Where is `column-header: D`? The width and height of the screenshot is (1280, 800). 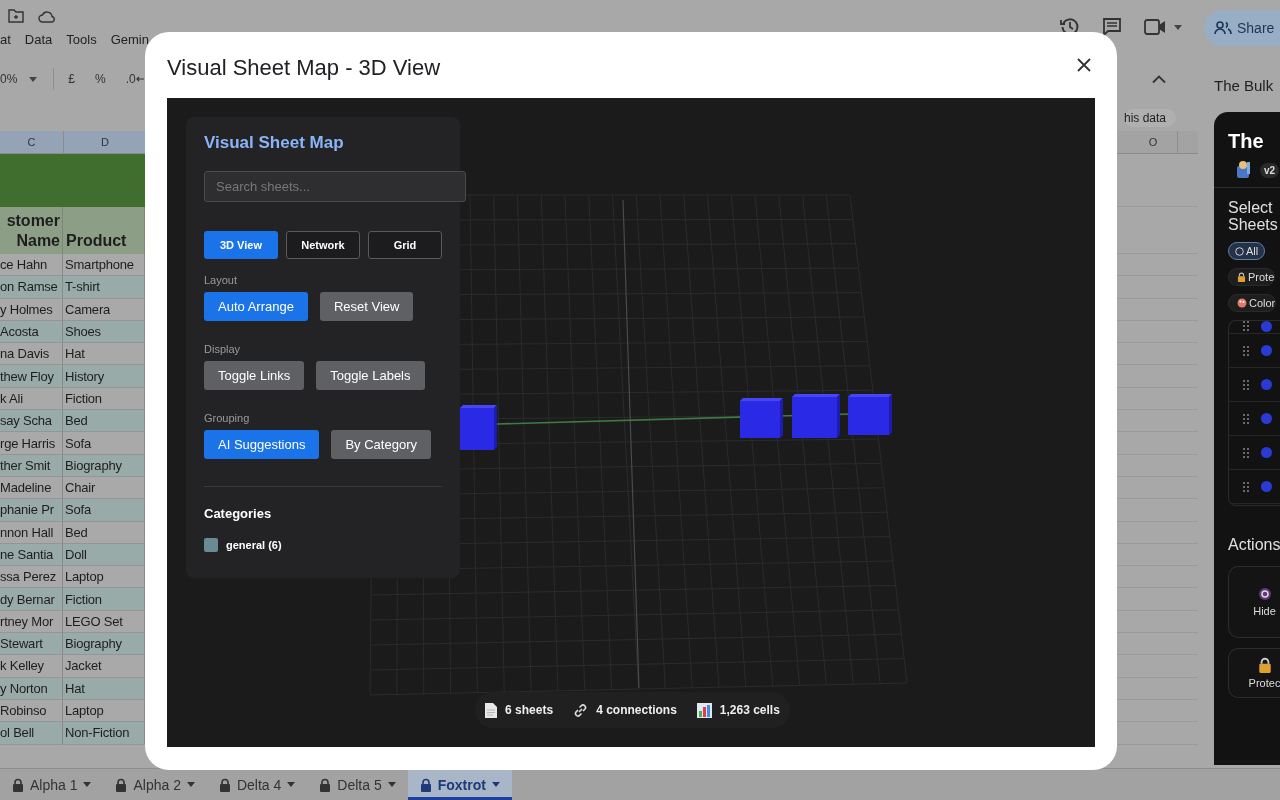
column-header: D is located at coordinates (105, 142).